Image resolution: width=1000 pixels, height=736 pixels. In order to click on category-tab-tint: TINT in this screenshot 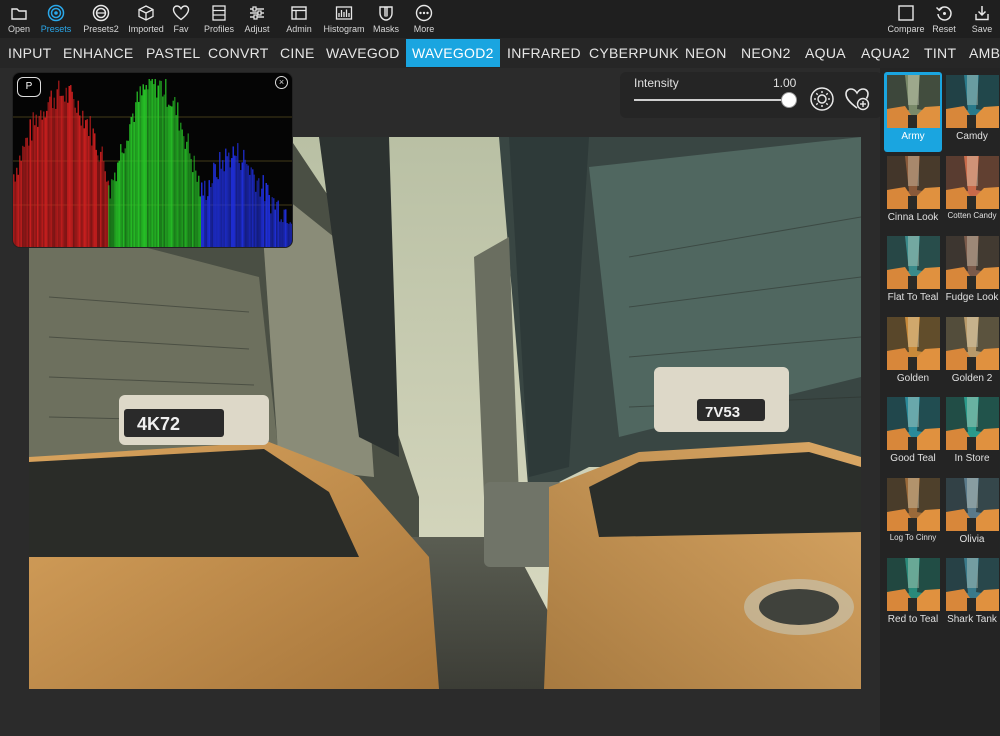, I will do `click(940, 53)`.